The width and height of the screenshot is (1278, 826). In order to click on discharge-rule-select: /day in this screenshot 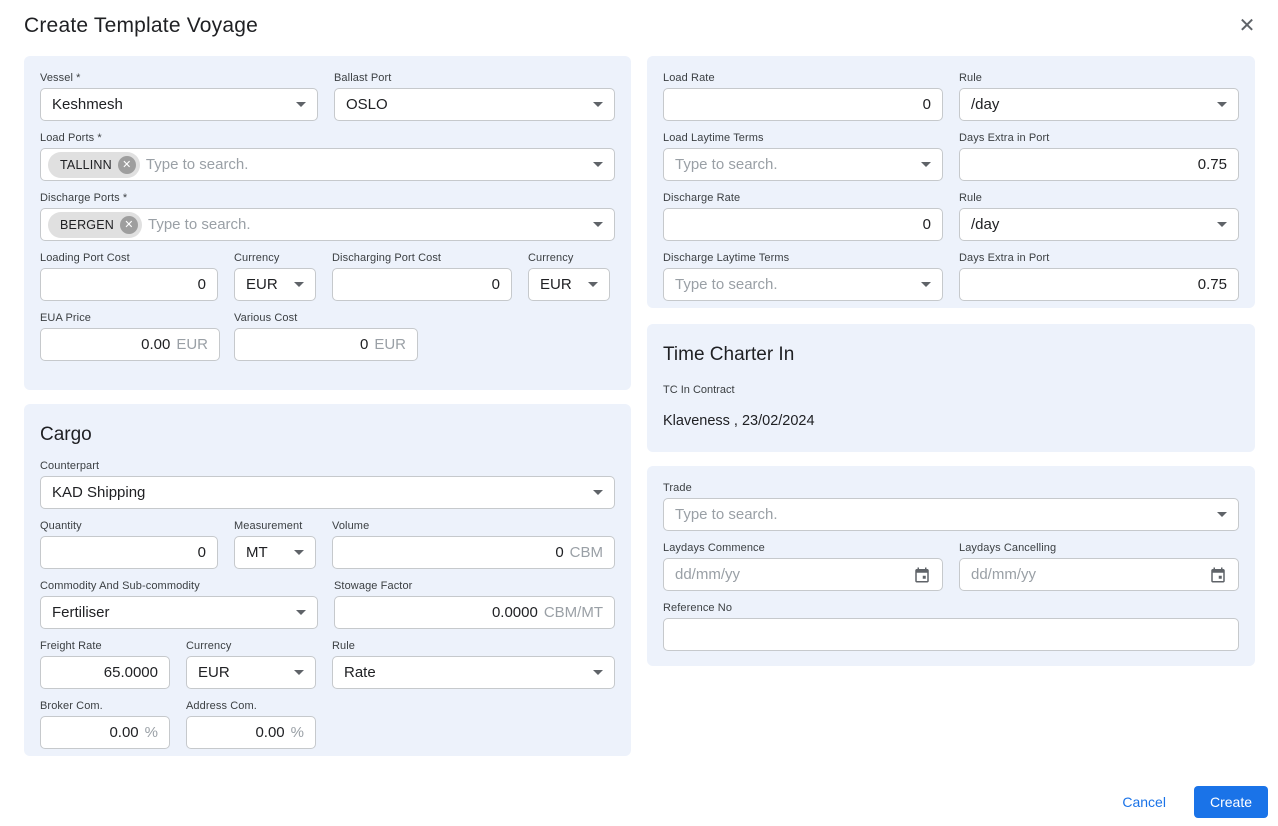, I will do `click(1099, 224)`.